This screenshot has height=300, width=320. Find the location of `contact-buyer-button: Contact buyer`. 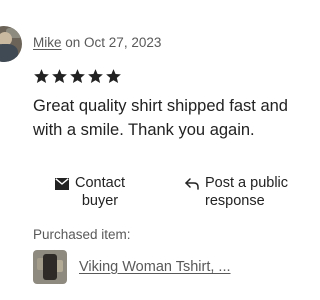

contact-buyer-button: Contact buyer is located at coordinates (90, 192).